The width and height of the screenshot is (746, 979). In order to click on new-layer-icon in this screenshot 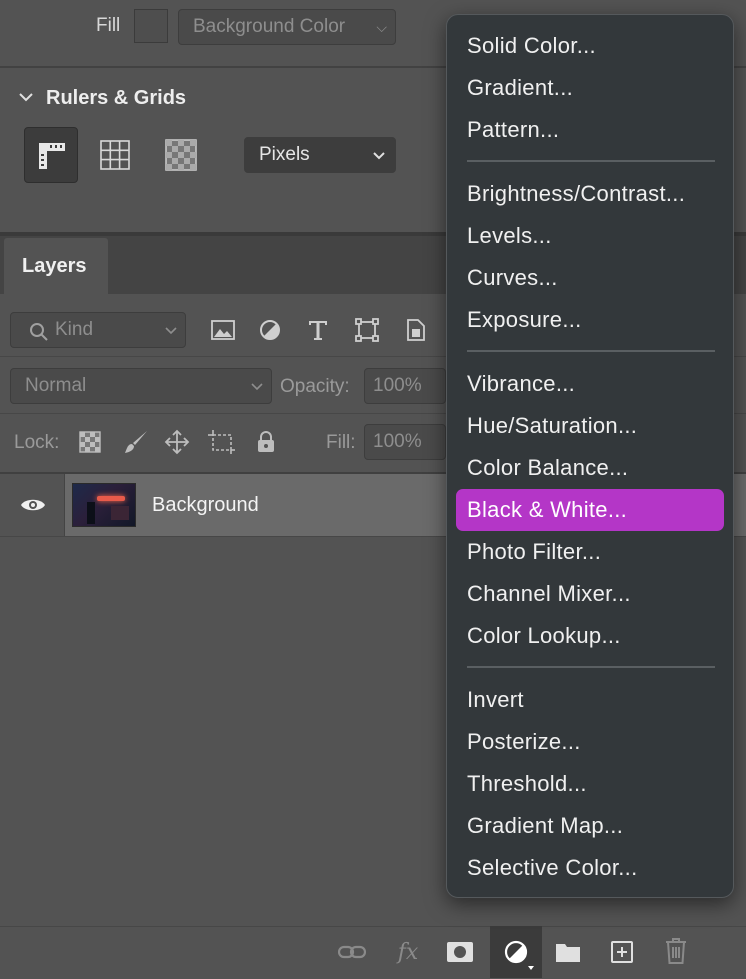, I will do `click(622, 952)`.